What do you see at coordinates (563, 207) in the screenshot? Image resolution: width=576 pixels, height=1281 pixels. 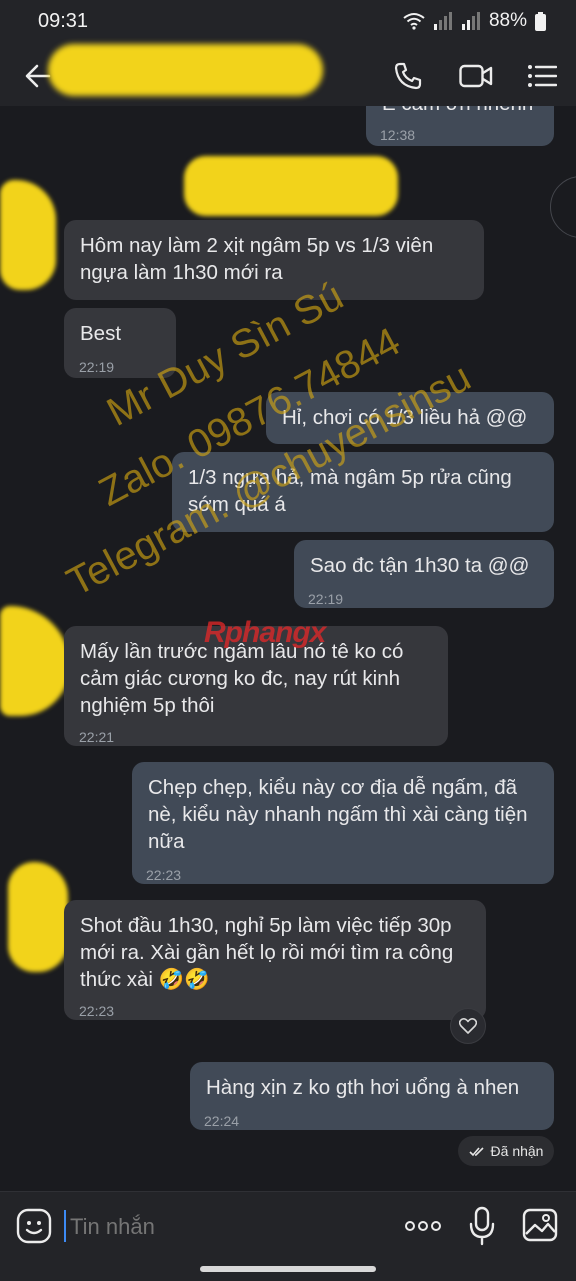 I see `scroll-indicator` at bounding box center [563, 207].